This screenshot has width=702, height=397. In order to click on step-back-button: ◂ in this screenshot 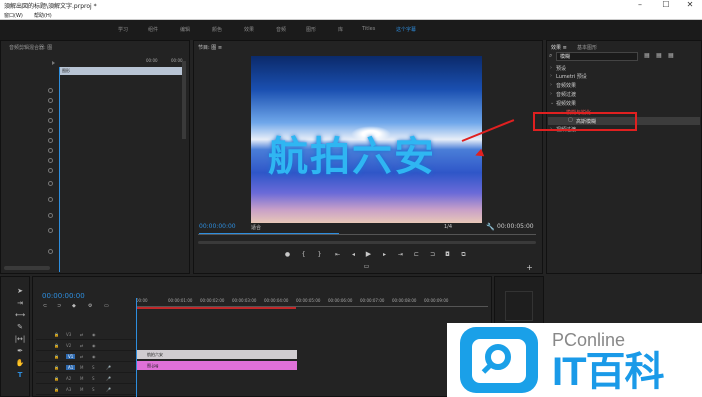, I will do `click(353, 254)`.